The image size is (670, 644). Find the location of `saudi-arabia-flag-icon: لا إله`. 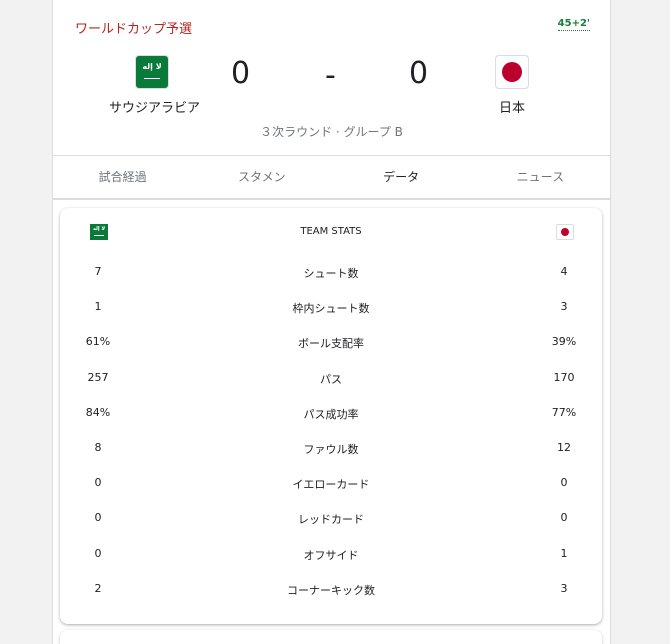

saudi-arabia-flag-icon: لا إله is located at coordinates (152, 72).